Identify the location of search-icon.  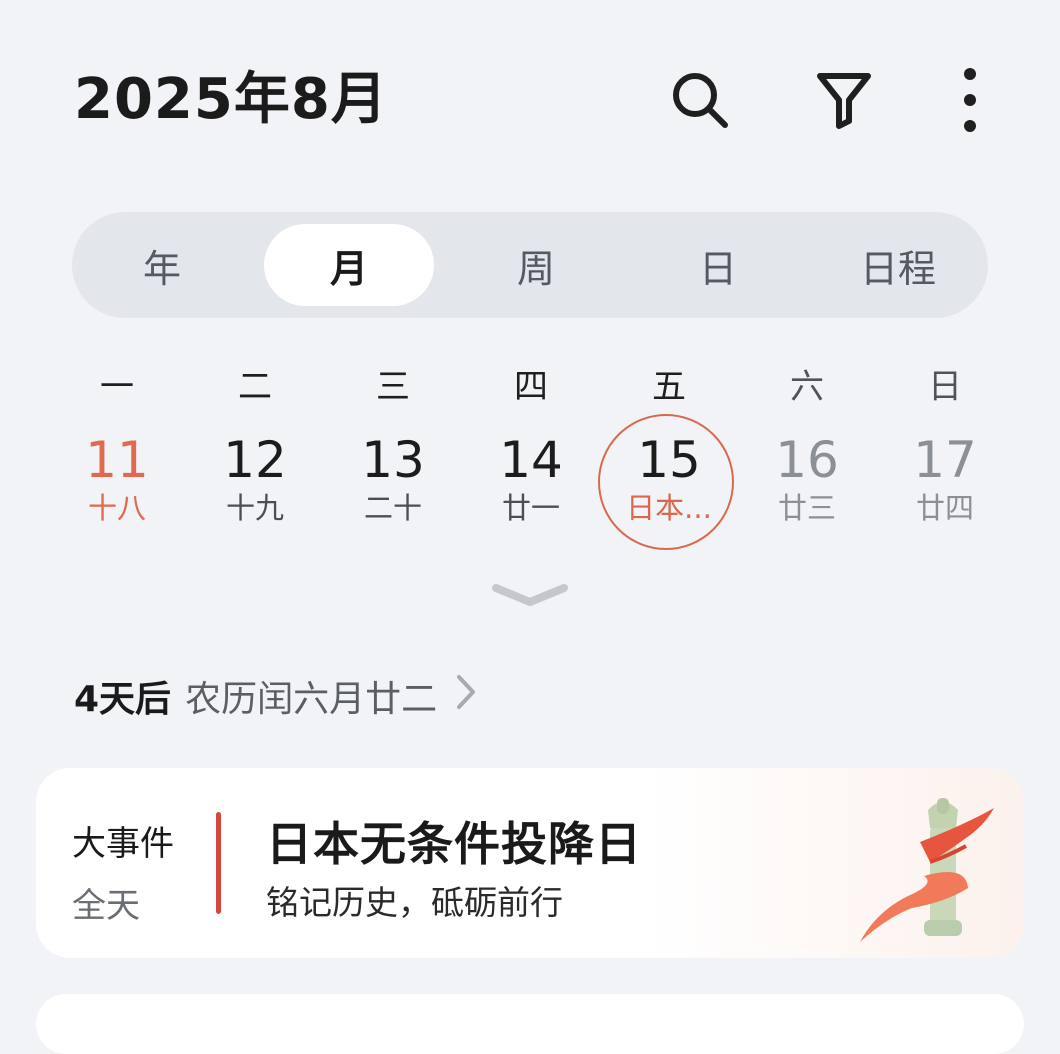
(700, 100).